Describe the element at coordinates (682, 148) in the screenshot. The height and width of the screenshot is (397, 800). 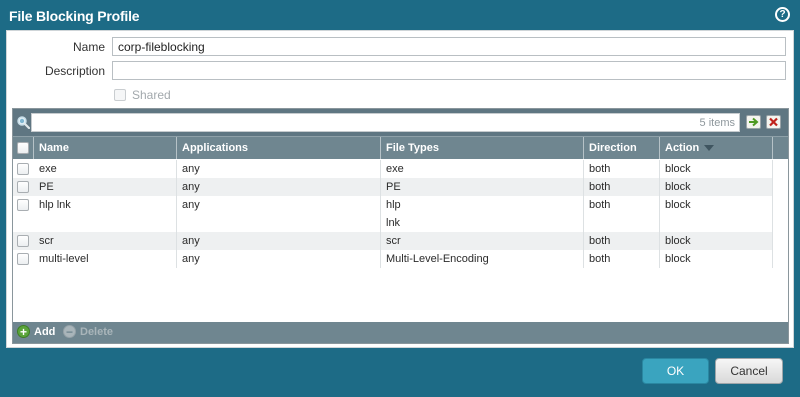
I see `column-header-action-label: Action` at that location.